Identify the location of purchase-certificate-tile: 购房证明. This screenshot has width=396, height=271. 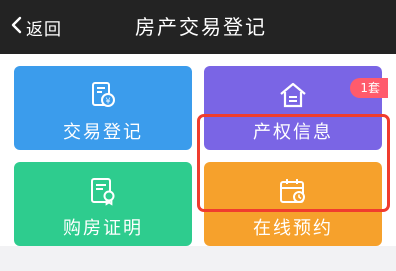
(103, 204).